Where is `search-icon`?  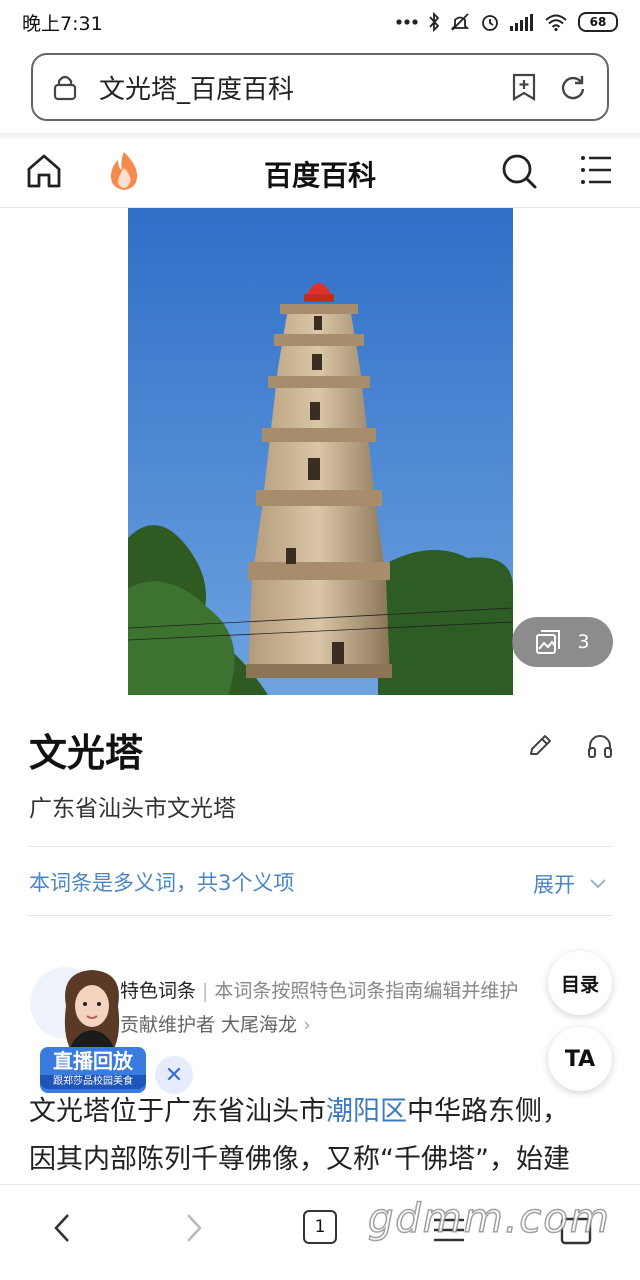 search-icon is located at coordinates (519, 171).